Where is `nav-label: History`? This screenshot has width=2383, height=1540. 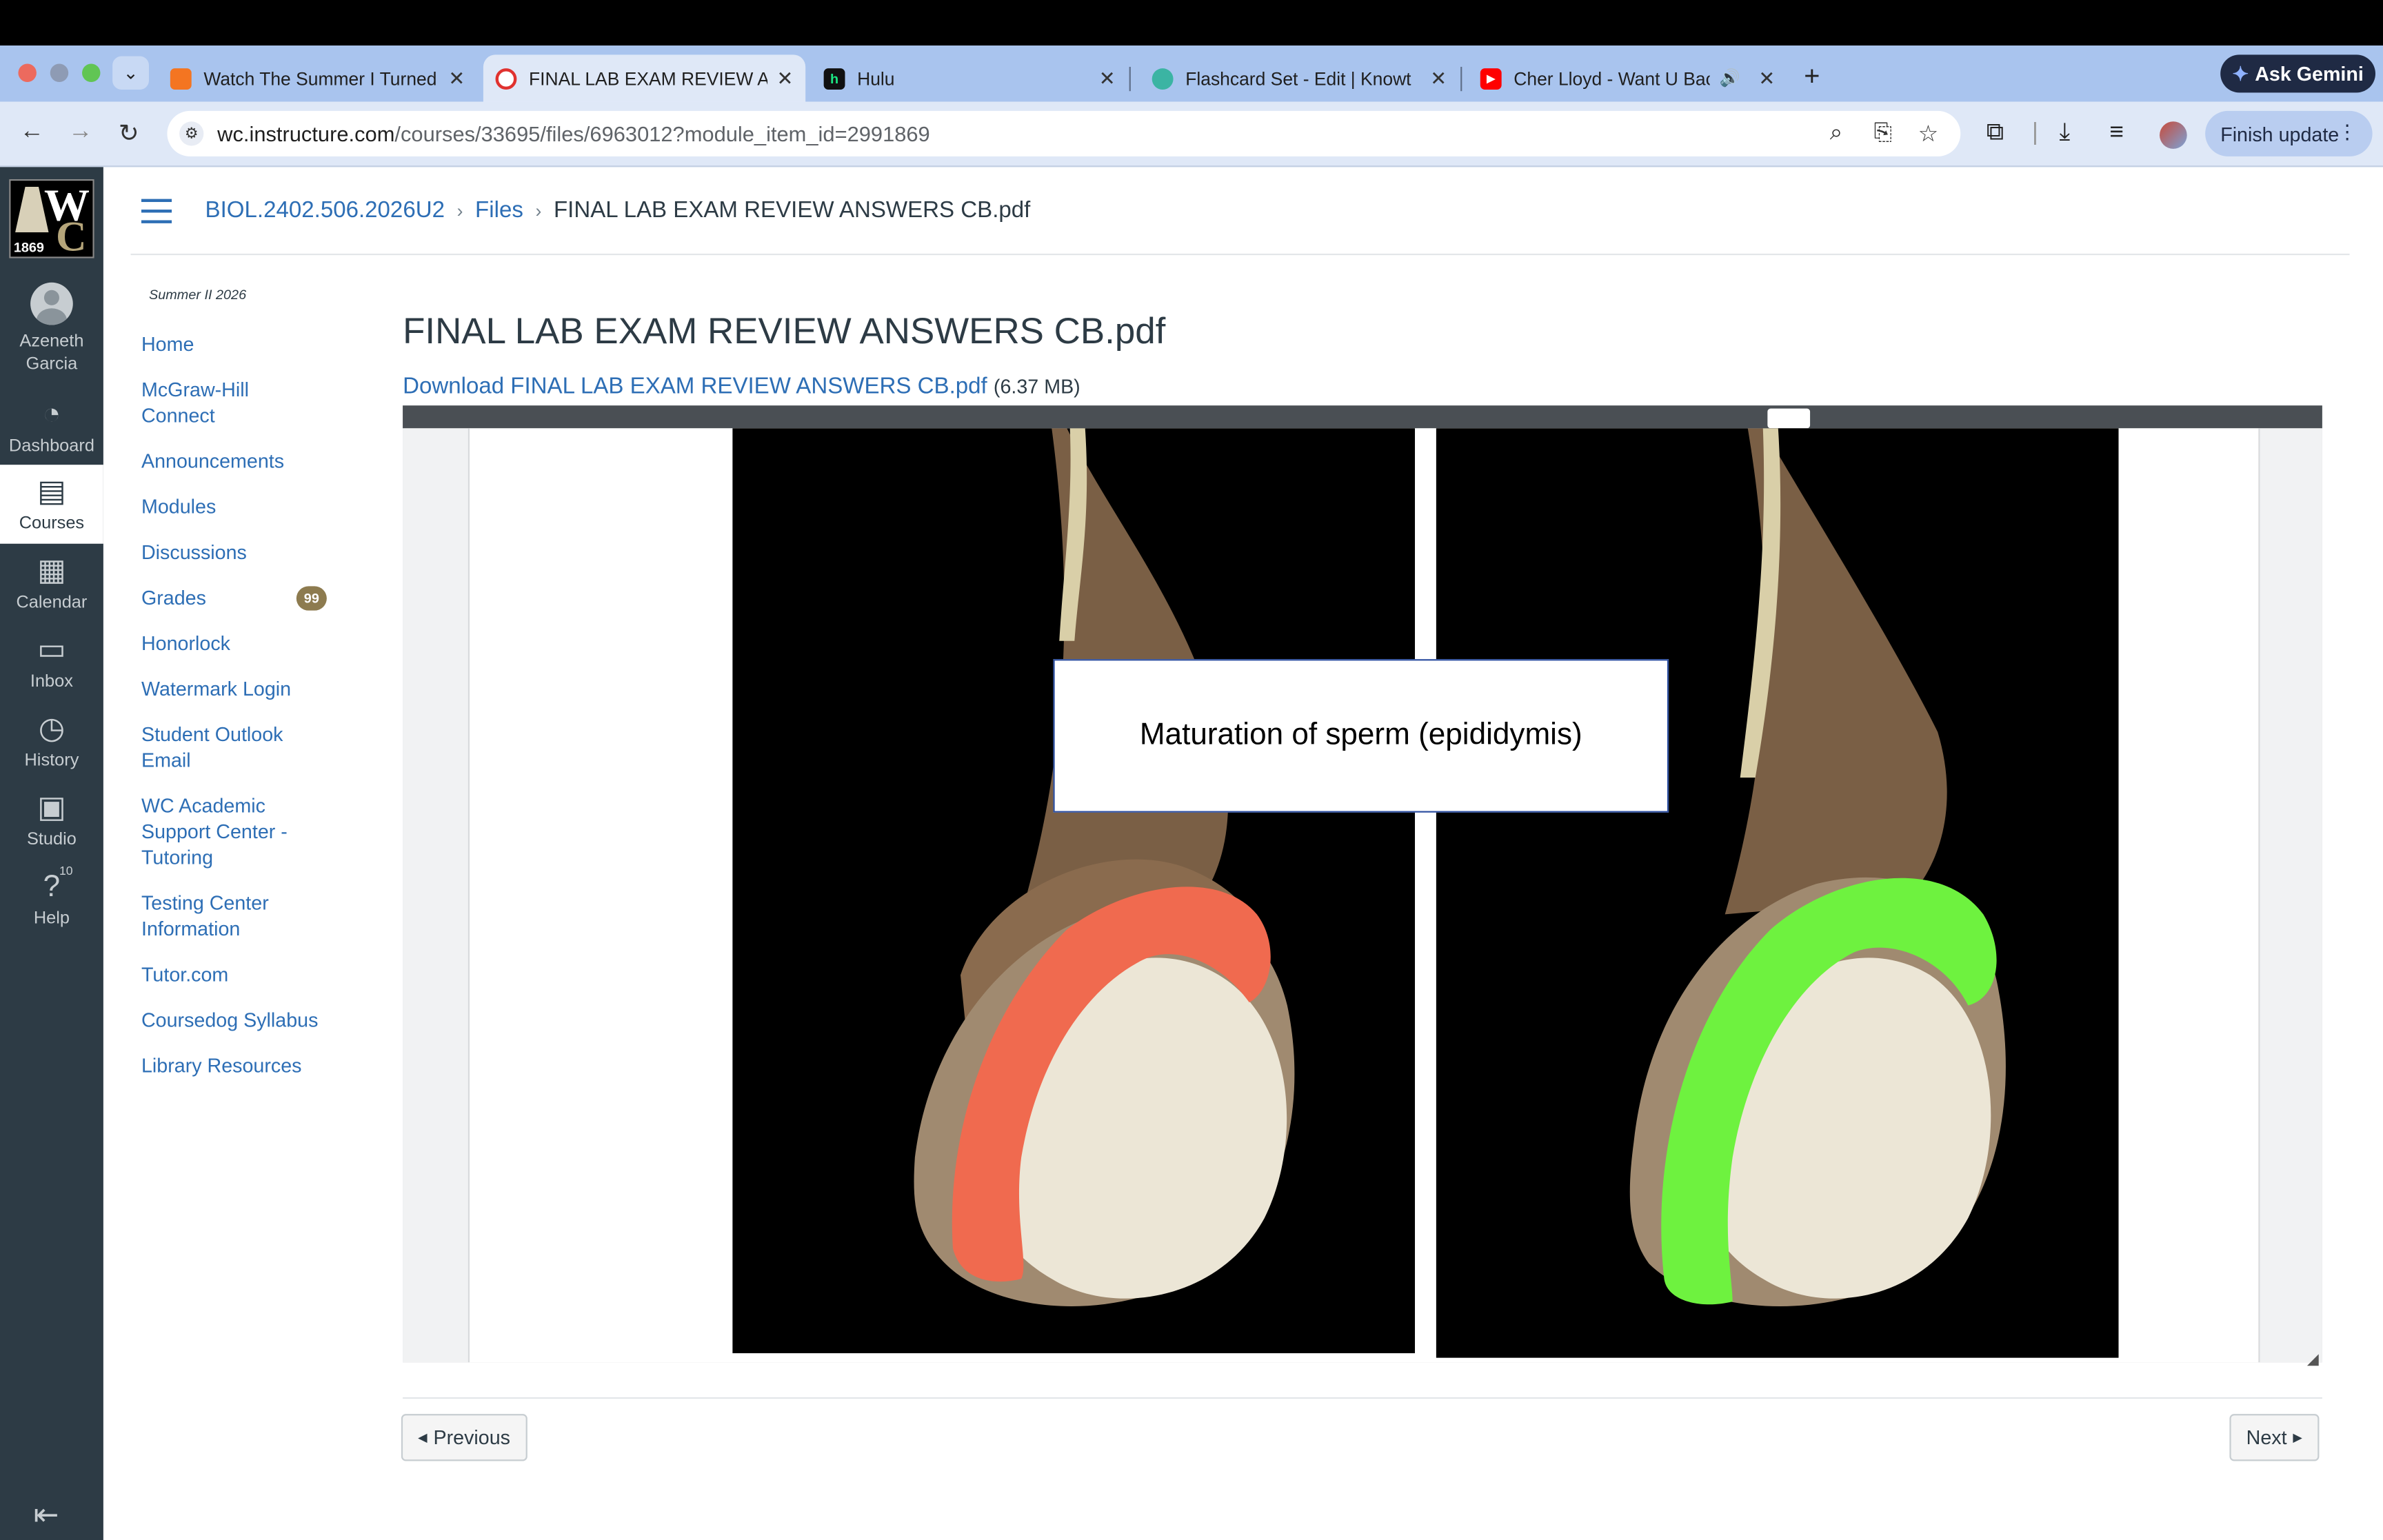 nav-label: History is located at coordinates (51, 761).